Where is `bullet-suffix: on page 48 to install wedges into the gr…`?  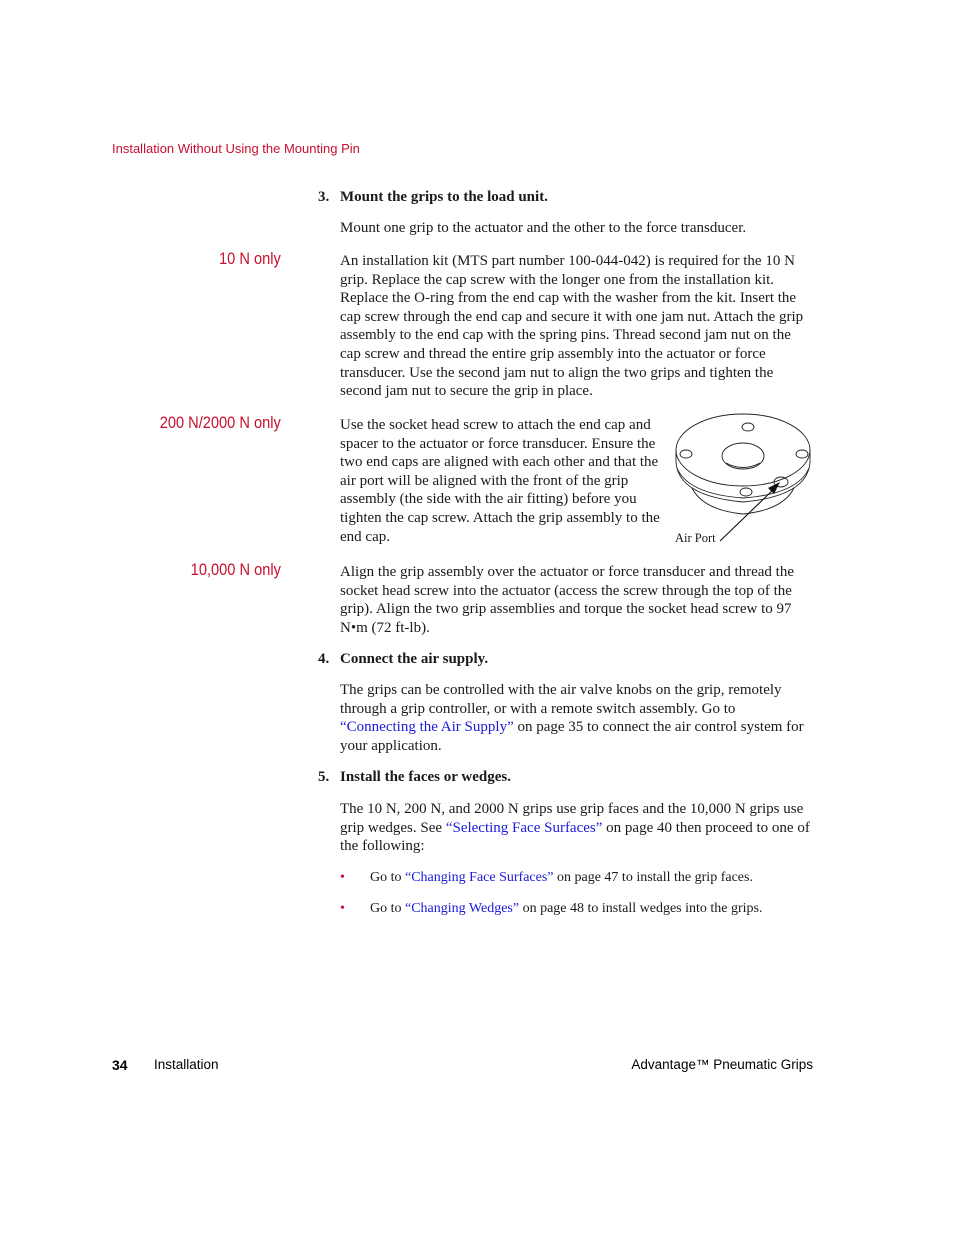 bullet-suffix: on page 48 to install wedges into the gr… is located at coordinates (641, 908).